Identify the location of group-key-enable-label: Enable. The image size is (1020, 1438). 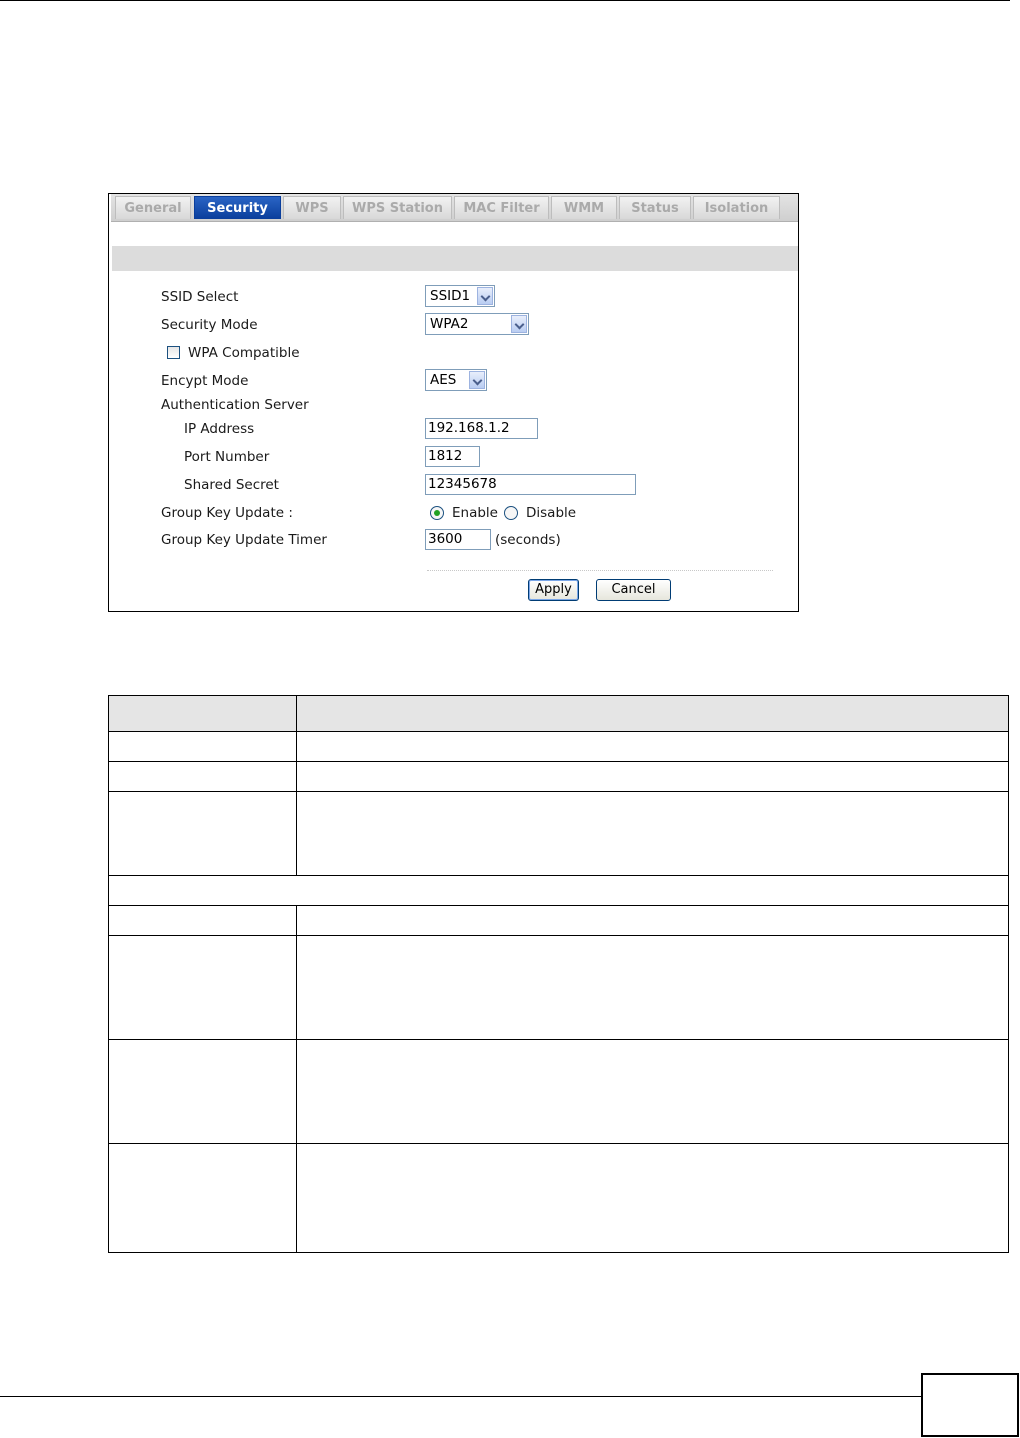
(475, 513).